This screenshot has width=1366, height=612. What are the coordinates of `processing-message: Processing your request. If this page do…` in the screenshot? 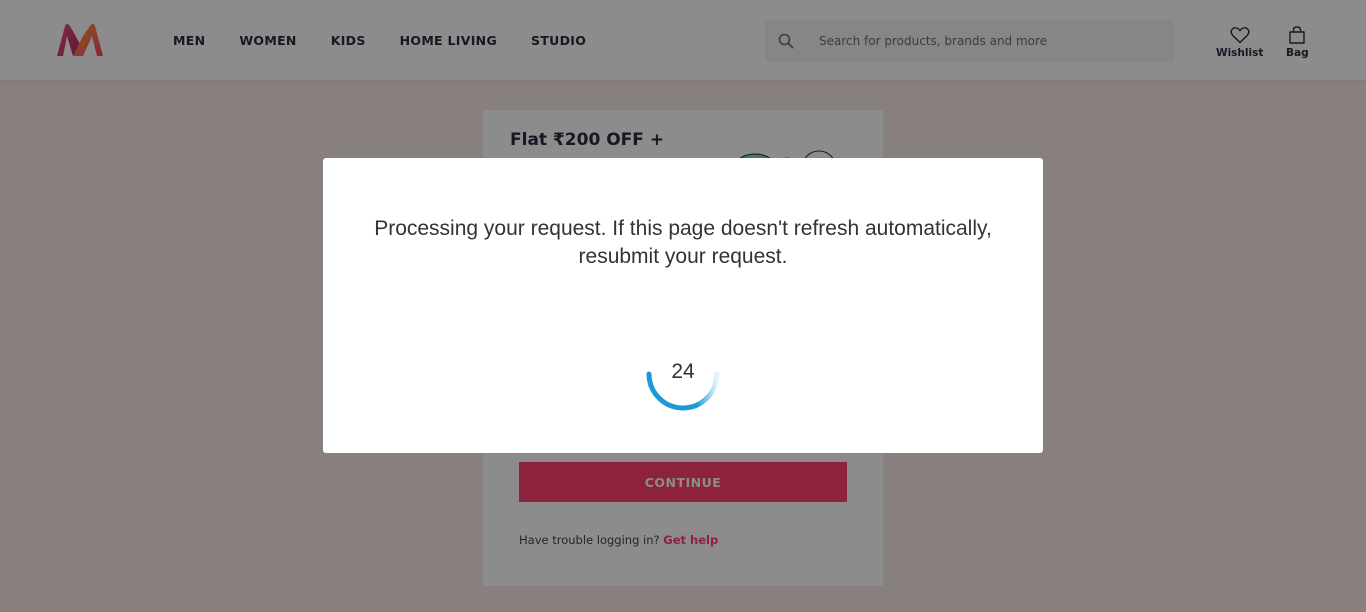 It's located at (683, 242).